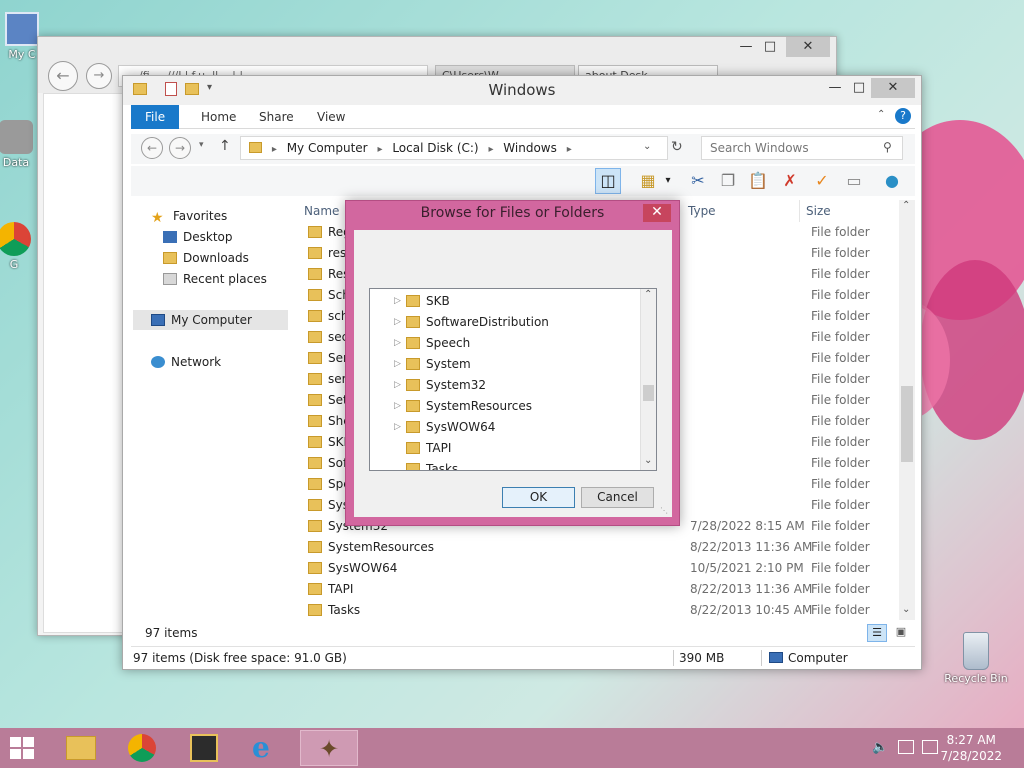 The width and height of the screenshot is (1024, 768). I want to click on nav-downloads: Downloads, so click(206, 258).